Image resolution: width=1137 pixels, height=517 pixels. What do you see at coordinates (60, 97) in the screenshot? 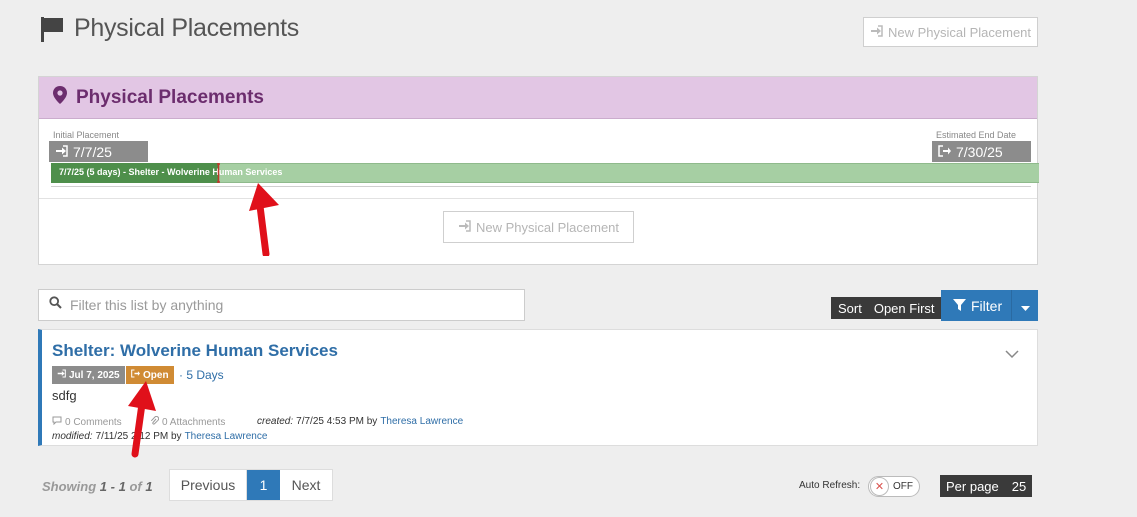
I see `map-marker-icon` at bounding box center [60, 97].